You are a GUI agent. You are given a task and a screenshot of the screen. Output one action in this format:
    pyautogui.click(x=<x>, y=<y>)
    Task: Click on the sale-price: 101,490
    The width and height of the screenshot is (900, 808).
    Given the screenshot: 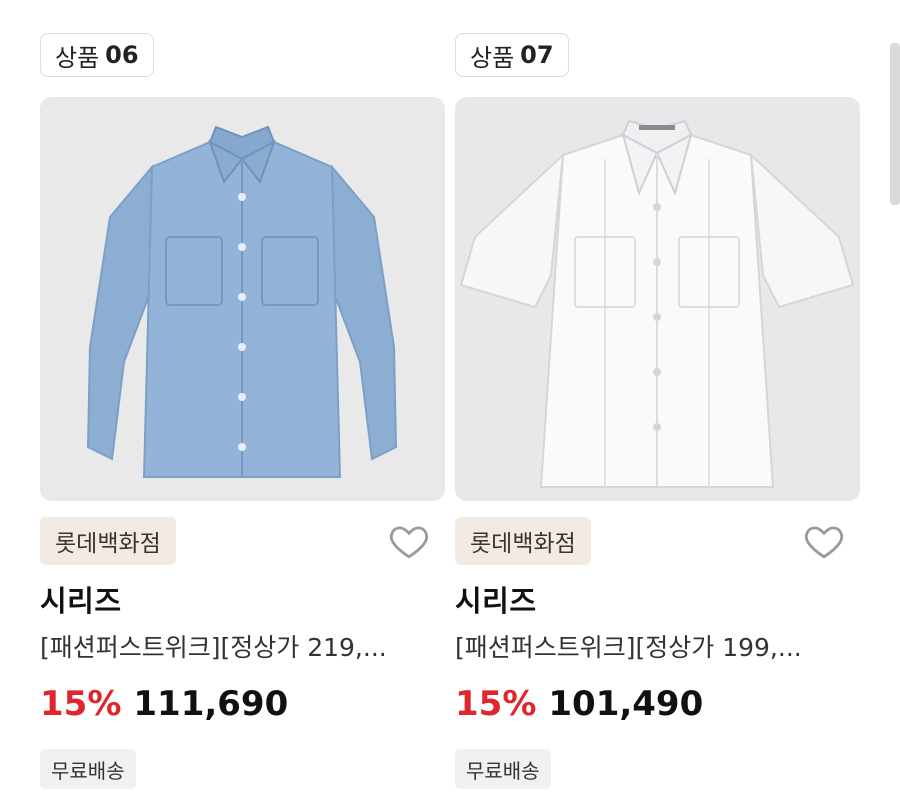 What is the action you would take?
    pyautogui.click(x=626, y=704)
    